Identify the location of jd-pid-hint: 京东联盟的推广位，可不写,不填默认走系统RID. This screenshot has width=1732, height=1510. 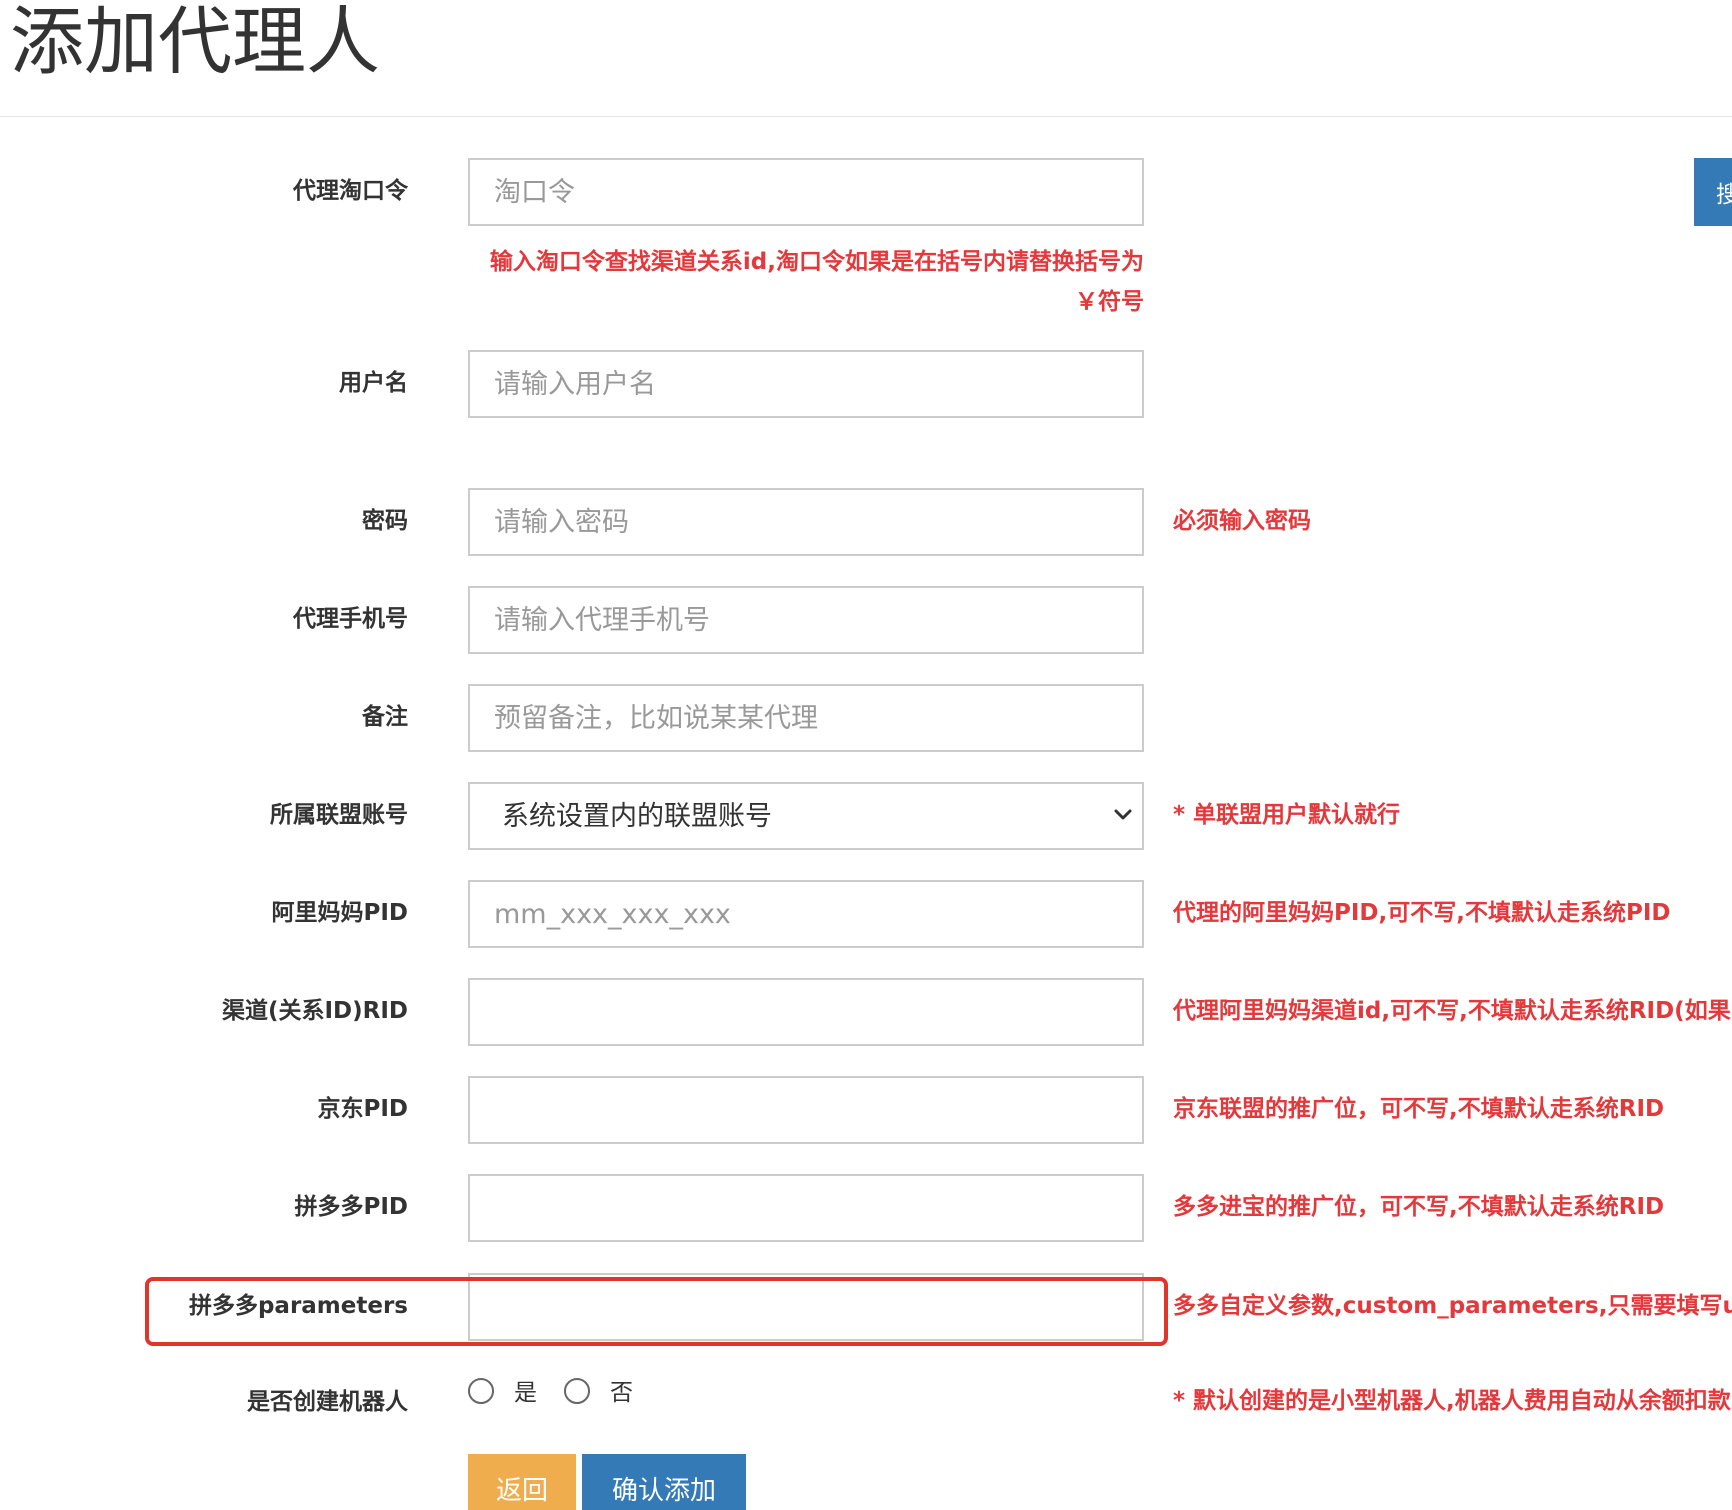
(1419, 1109).